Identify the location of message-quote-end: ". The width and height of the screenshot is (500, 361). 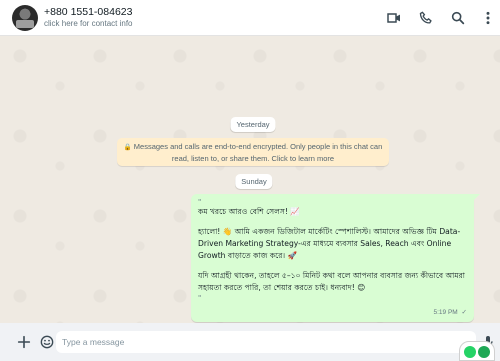
(200, 298).